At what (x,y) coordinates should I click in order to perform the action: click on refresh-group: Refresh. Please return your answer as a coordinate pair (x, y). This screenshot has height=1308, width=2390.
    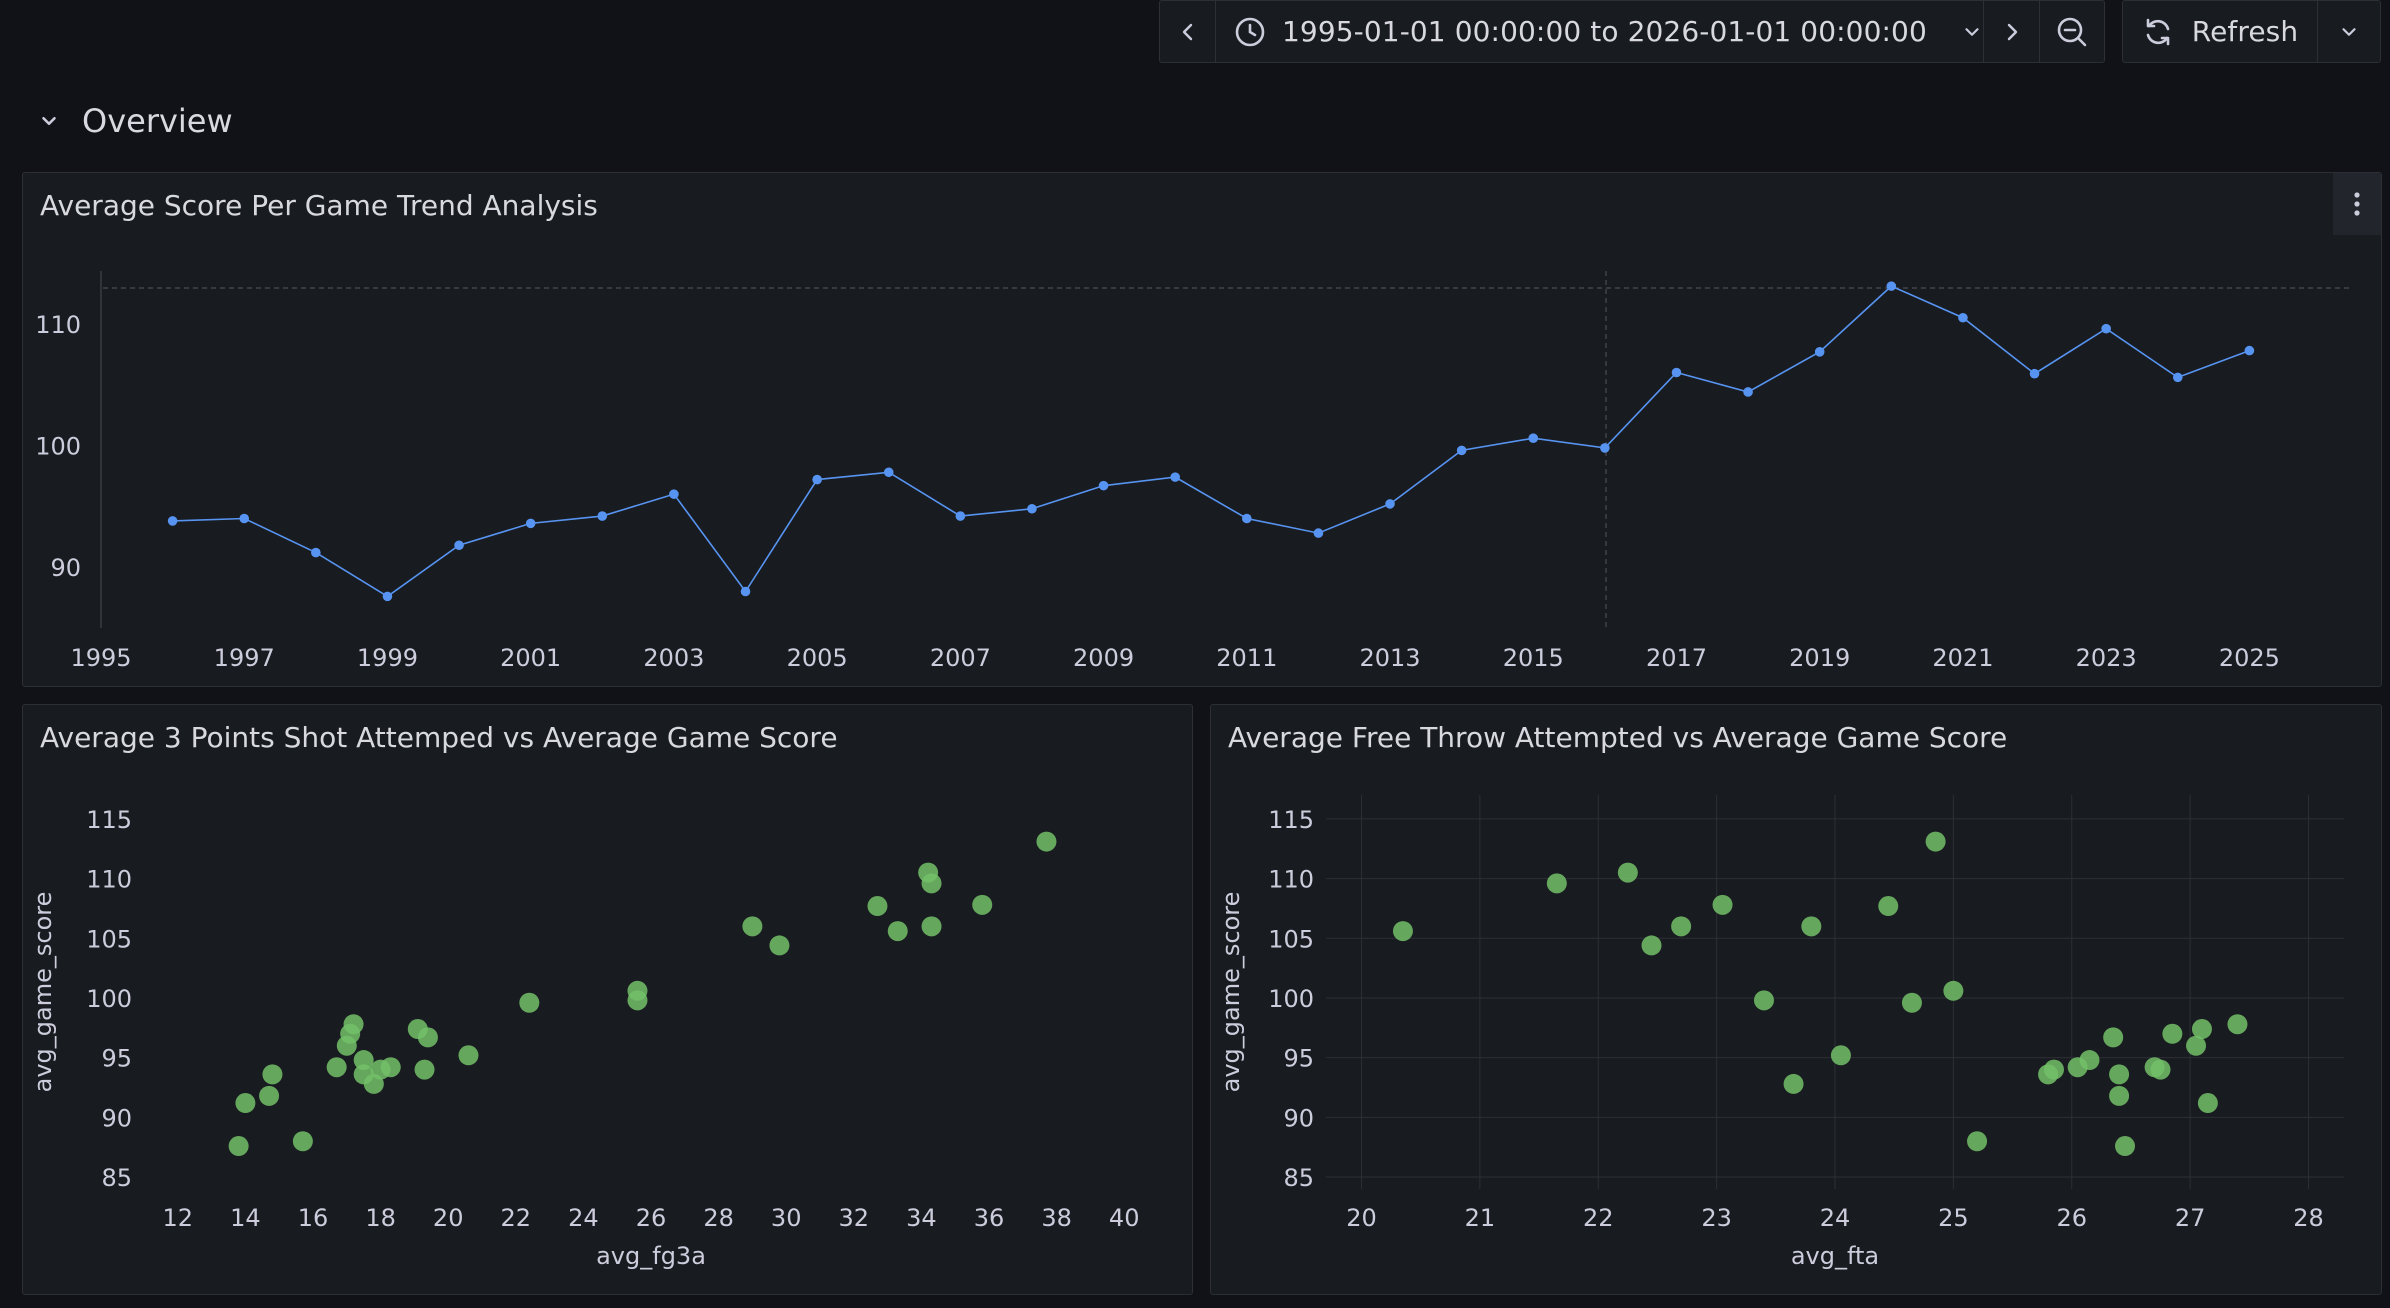
    Looking at the image, I should click on (2251, 31).